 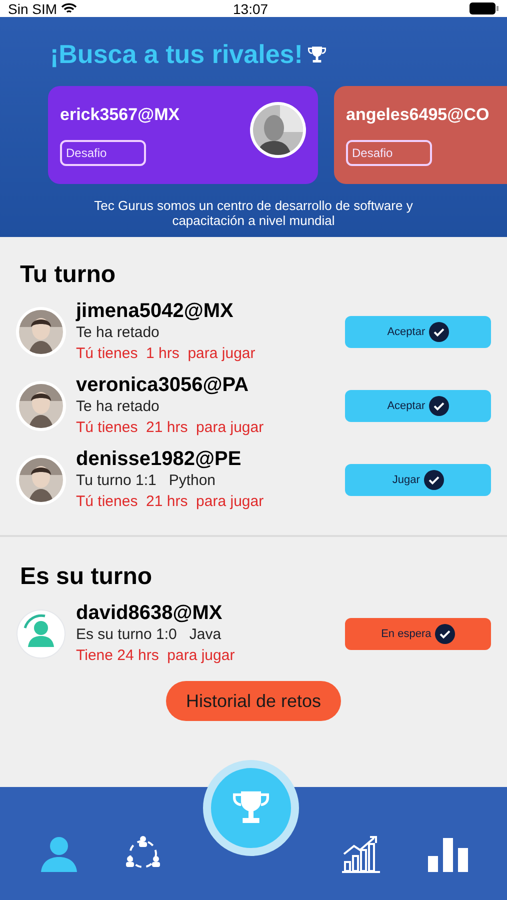 I want to click on time-remaining: Tiene 24 hrs para jugar, so click(x=156, y=656).